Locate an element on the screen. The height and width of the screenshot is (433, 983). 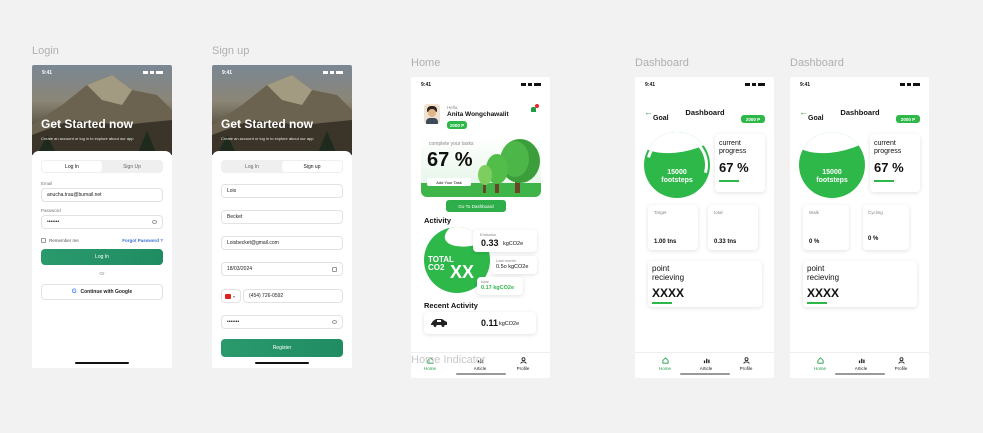
last-month-label: Last month is located at coordinates (506, 260).